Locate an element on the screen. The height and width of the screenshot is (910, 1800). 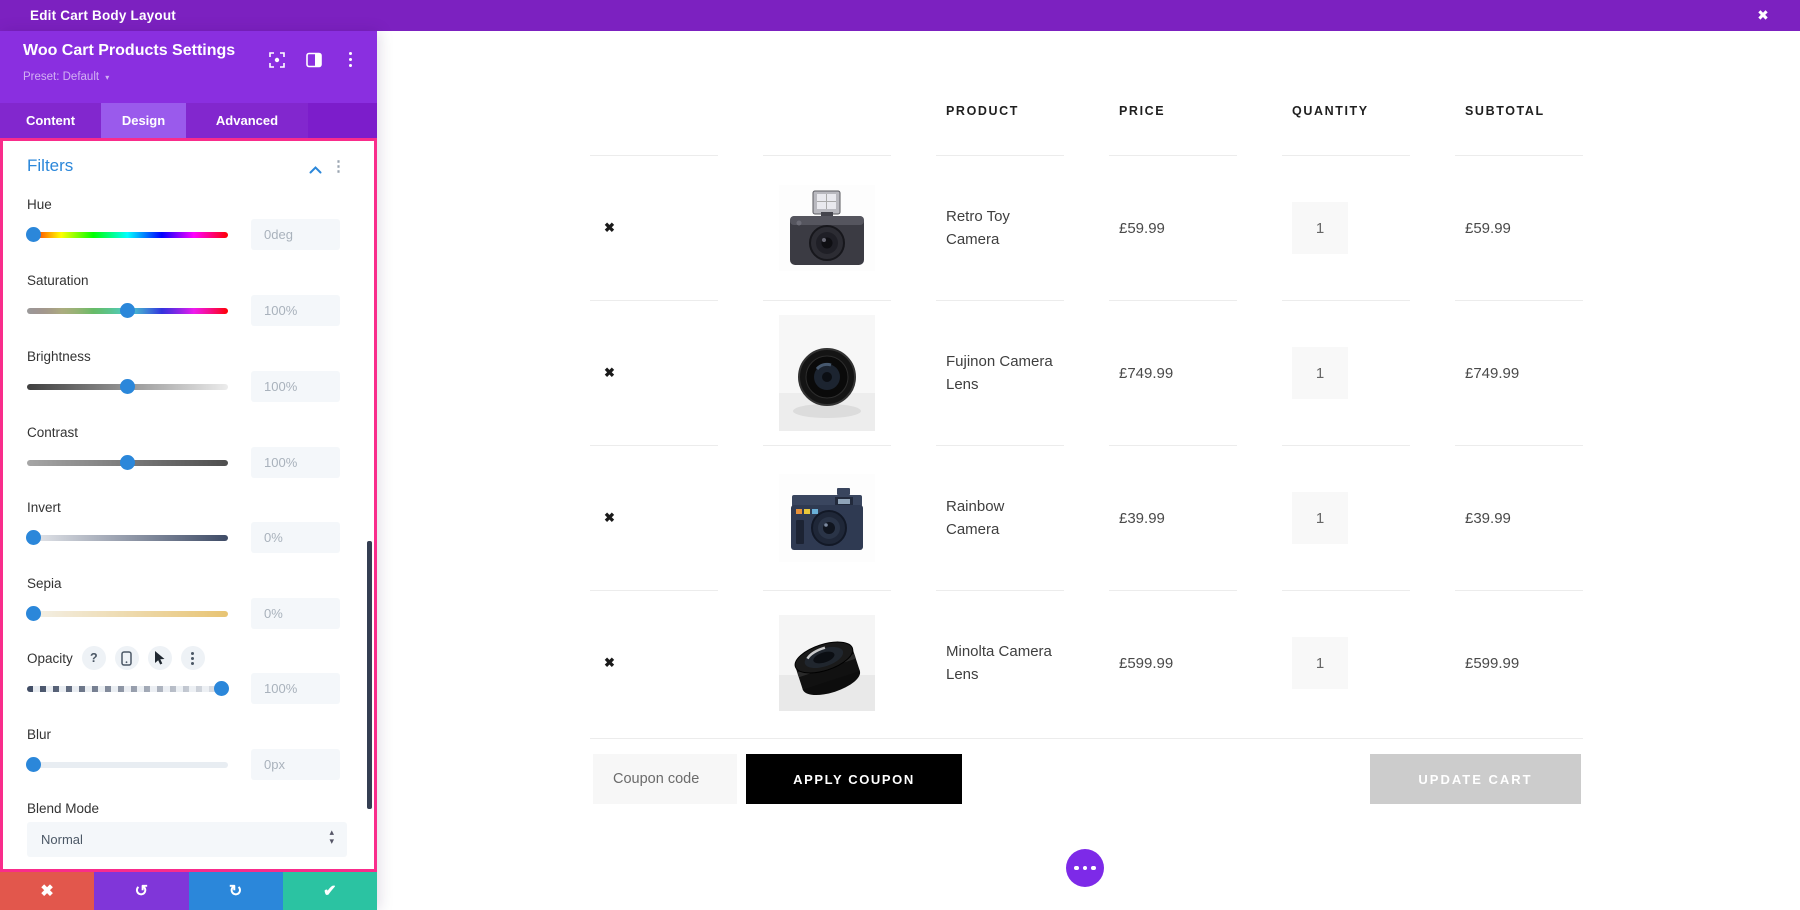
panel-action-bar: ✖ ↺ ↻ ✔ is located at coordinates (188, 891).